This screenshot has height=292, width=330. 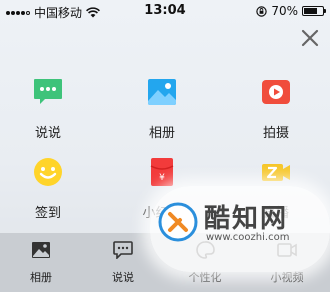 I want to click on grid-item-label: 相册, so click(x=161, y=133).